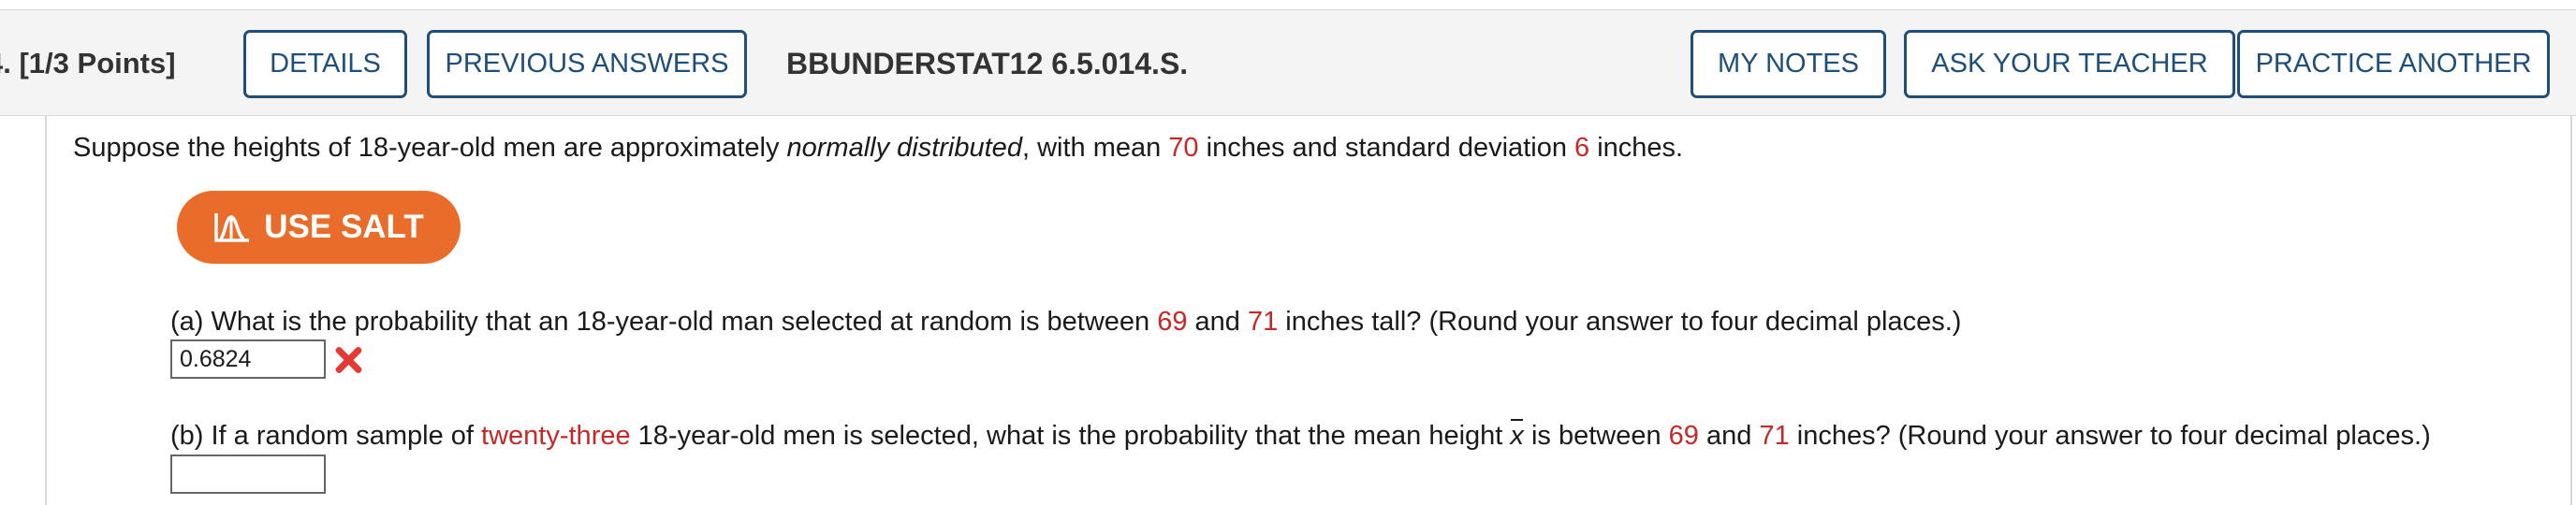  I want to click on previous-answers-label: PREVIOUS ANSWERS, so click(587, 64).